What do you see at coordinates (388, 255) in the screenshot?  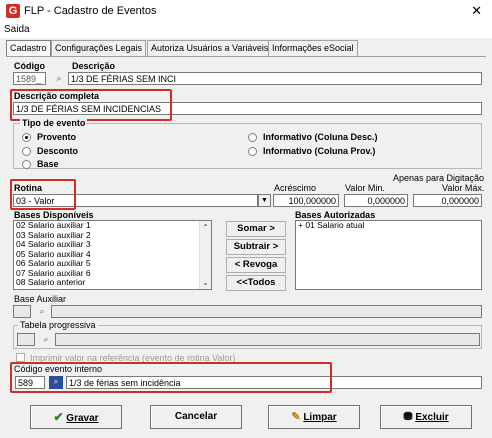 I see `bases-autorizadas-list: + 01 Salario atual` at bounding box center [388, 255].